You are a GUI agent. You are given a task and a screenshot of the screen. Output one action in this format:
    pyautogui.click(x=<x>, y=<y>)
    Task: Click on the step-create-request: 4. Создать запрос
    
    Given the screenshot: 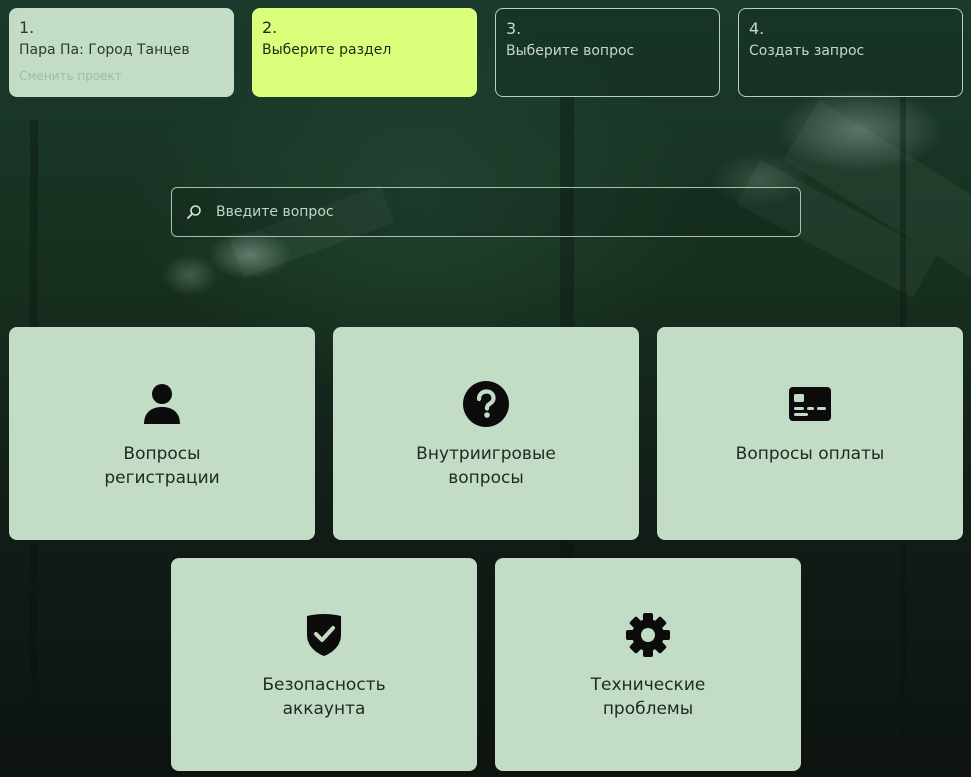 What is the action you would take?
    pyautogui.click(x=850, y=52)
    